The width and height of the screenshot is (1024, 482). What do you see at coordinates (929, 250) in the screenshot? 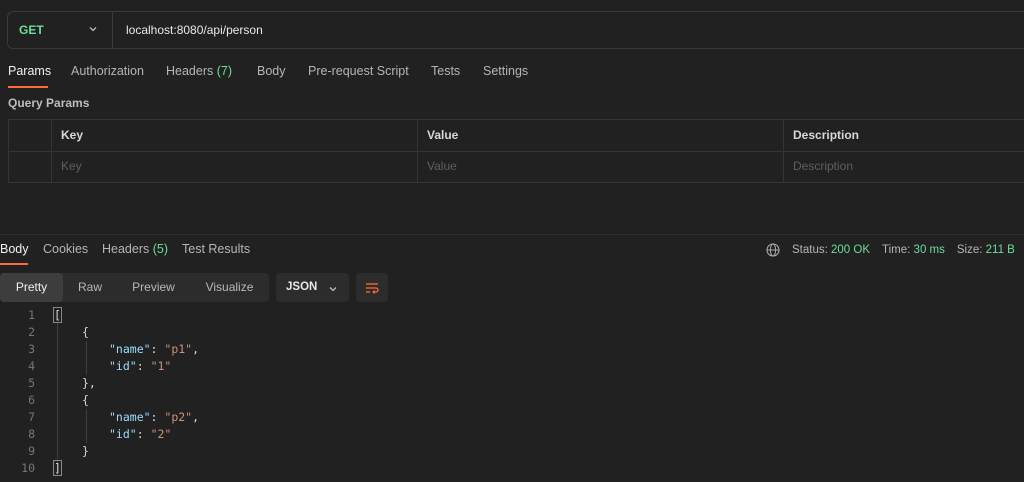
I see `time-value: 30 ms` at bounding box center [929, 250].